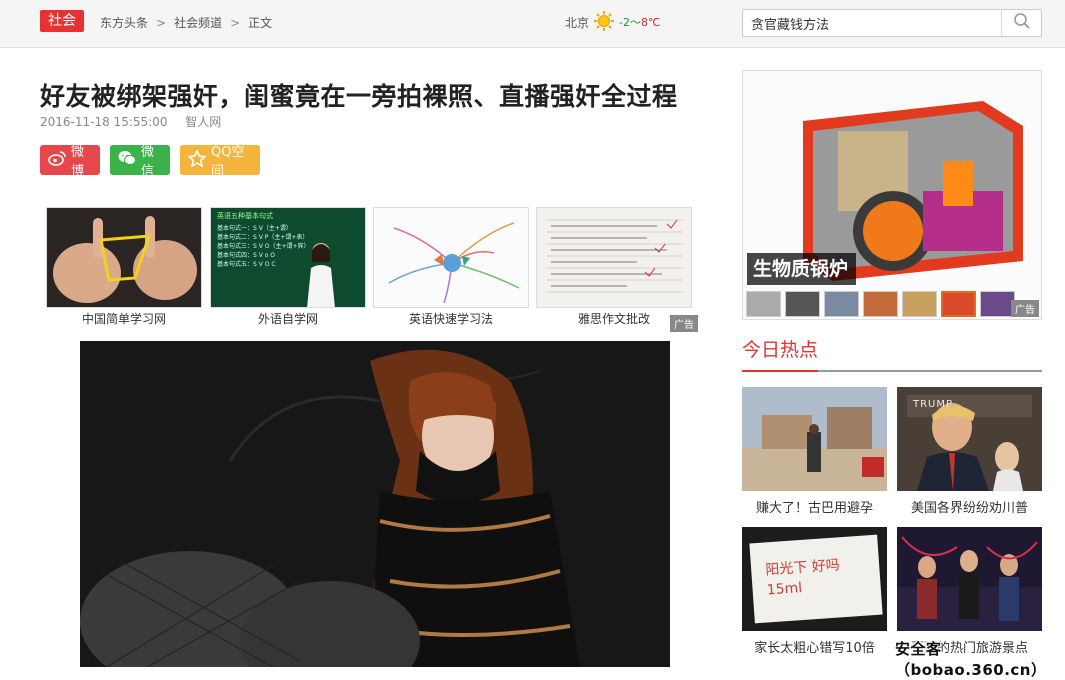  I want to click on share-qzone-button: QQ空间, so click(220, 162).